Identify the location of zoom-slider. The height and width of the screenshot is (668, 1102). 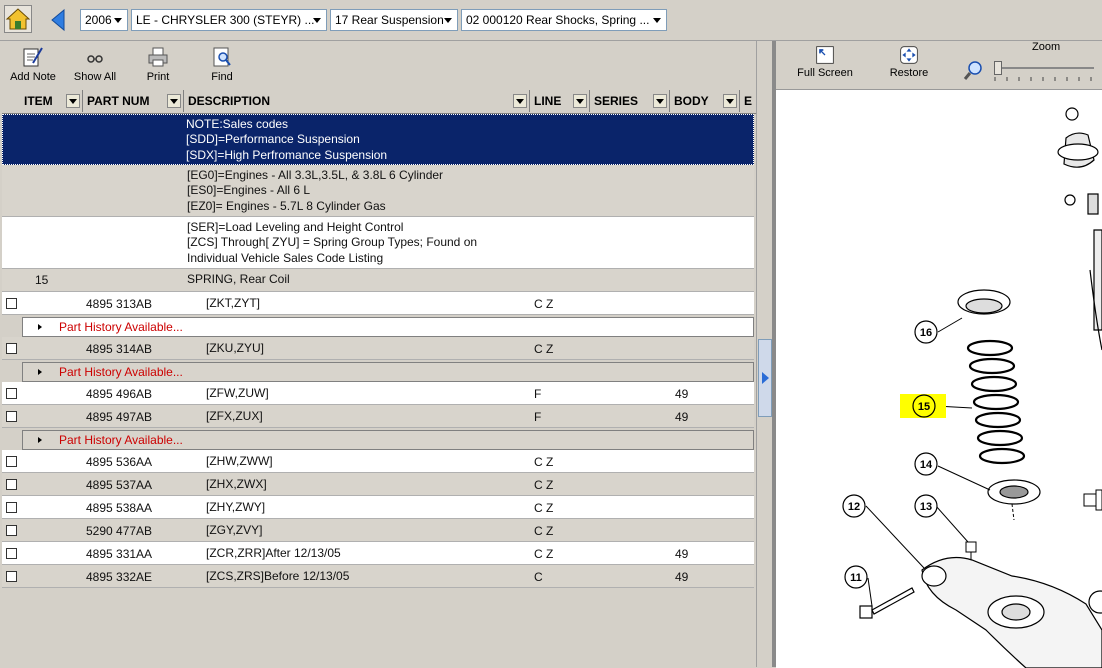
(1044, 71).